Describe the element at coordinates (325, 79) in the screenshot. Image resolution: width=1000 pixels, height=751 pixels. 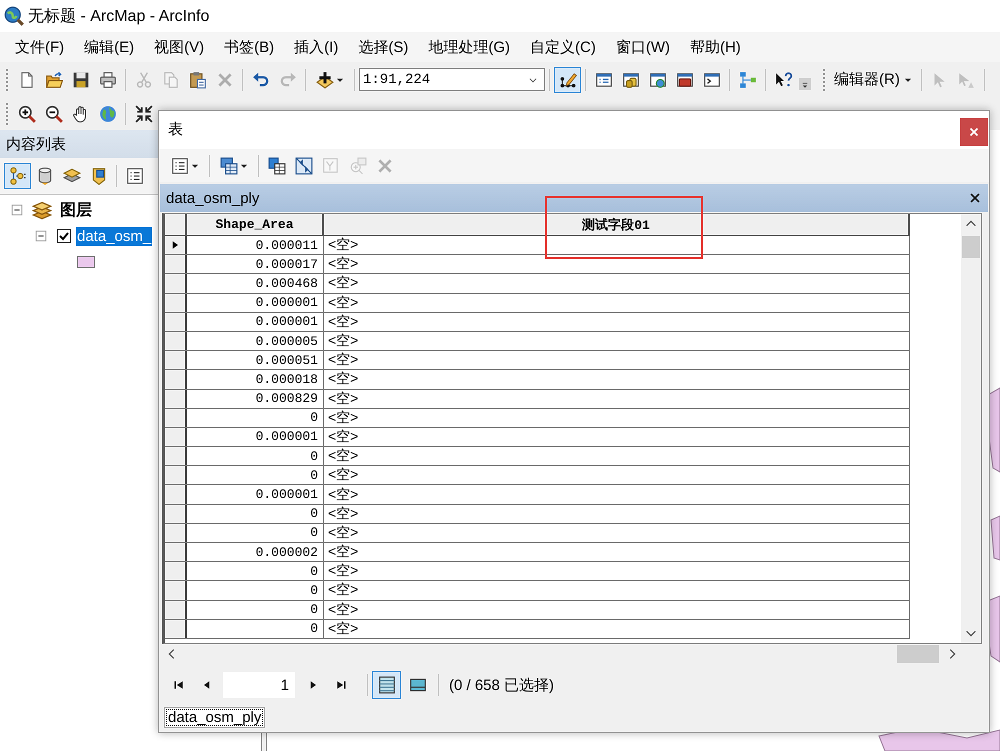
I see `plus-diamond-icon` at that location.